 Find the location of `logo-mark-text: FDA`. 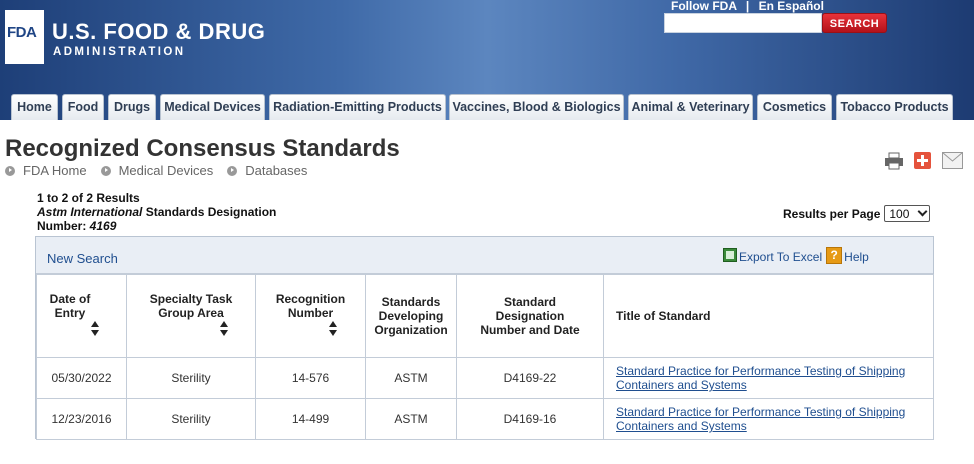

logo-mark-text: FDA is located at coordinates (22, 32).